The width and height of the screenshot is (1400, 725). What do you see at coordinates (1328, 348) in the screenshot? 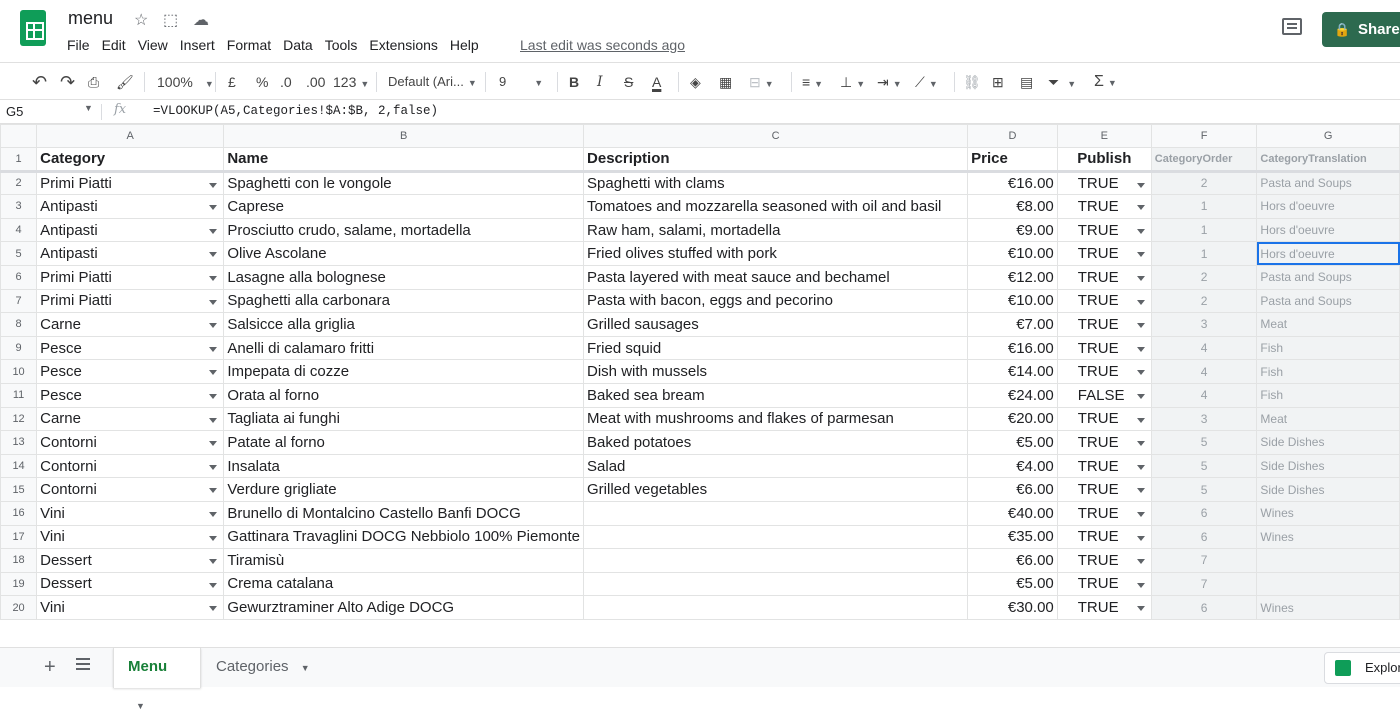
I see `cell-category-translation: Fish` at bounding box center [1328, 348].